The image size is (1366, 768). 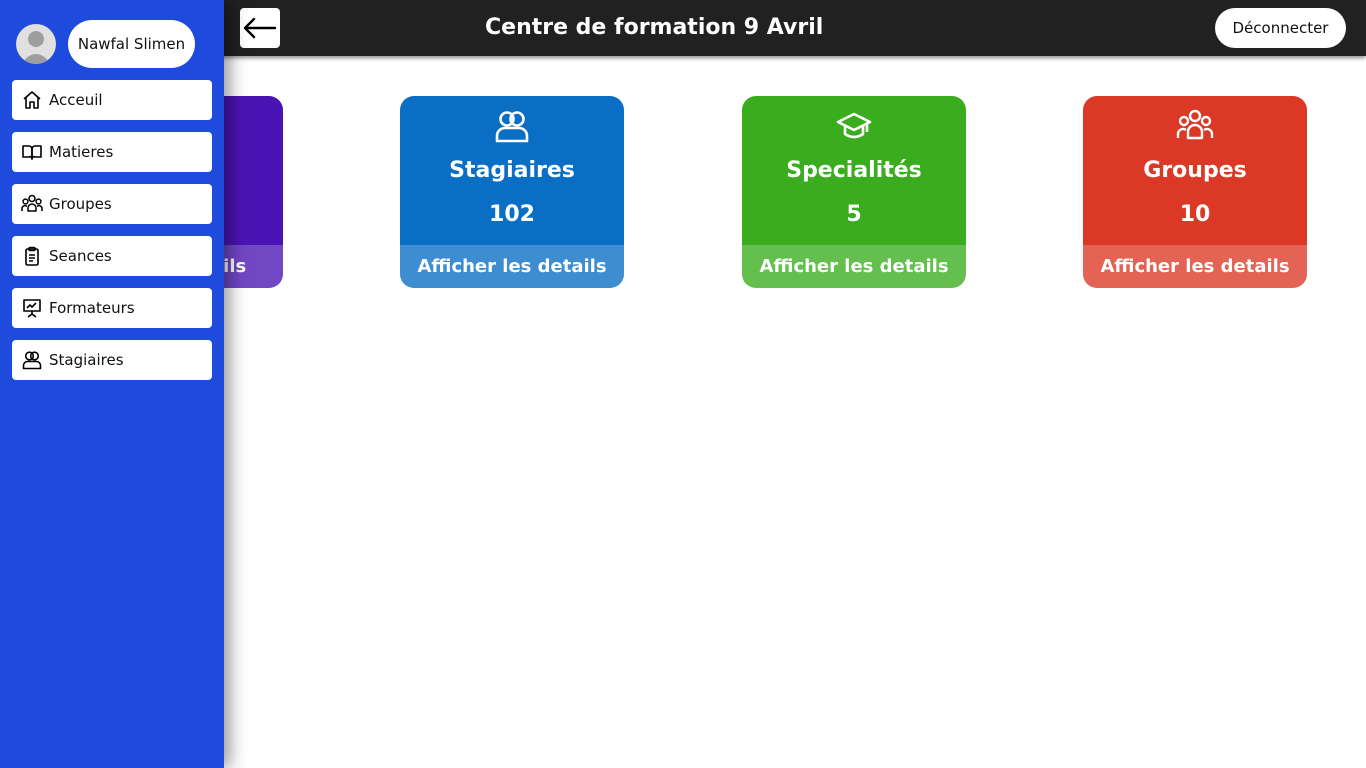 I want to click on clipboard-icon, so click(x=32, y=256).